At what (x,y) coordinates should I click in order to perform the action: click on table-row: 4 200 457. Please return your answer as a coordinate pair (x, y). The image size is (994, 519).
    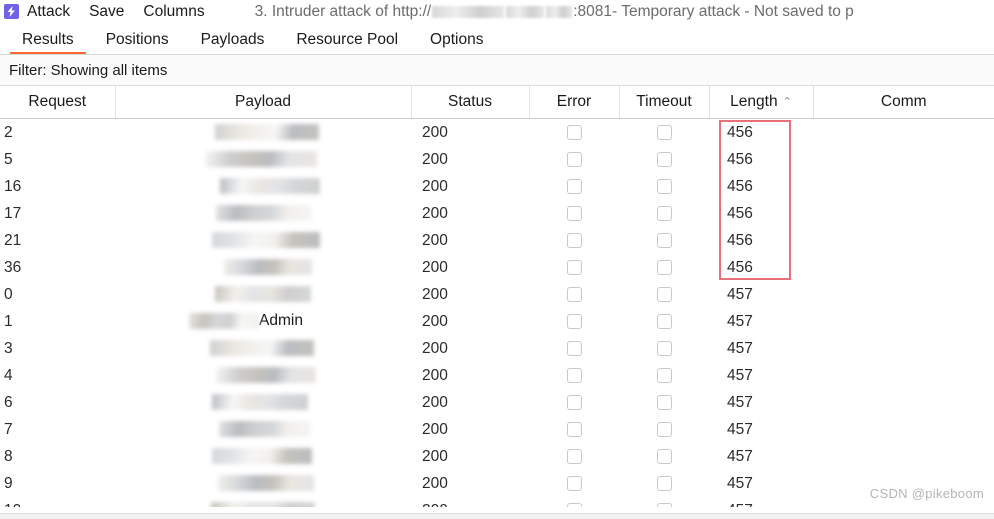
    Looking at the image, I should click on (497, 375).